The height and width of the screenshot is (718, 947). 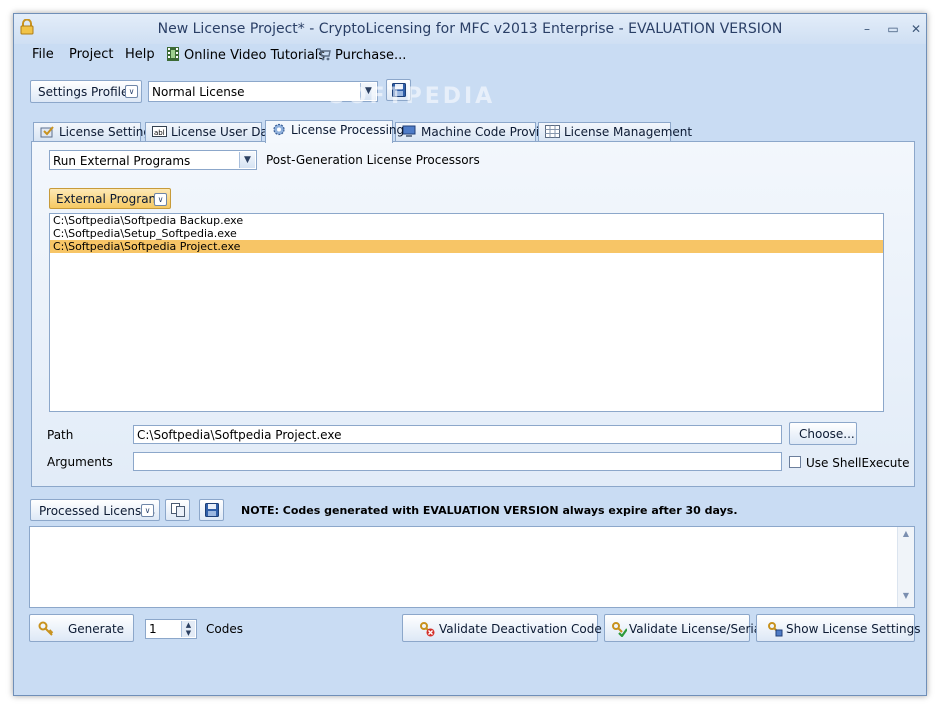 I want to click on tab-machine-code-provider: Machine Code Provider, so click(x=477, y=132).